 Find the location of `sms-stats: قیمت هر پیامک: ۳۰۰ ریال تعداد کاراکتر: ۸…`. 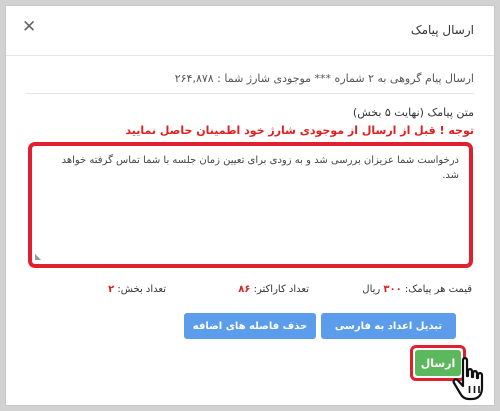

sms-stats: قیمت هر پیامک: ۳۰۰ ریال تعداد کاراکتر: ۸… is located at coordinates (250, 292).